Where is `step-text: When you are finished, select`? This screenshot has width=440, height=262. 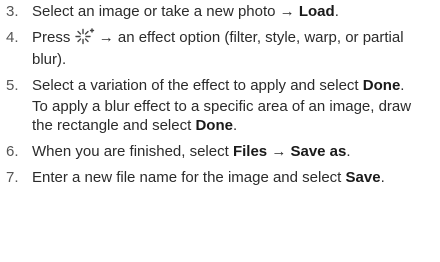
step-text: When you are finished, select is located at coordinates (130, 151).